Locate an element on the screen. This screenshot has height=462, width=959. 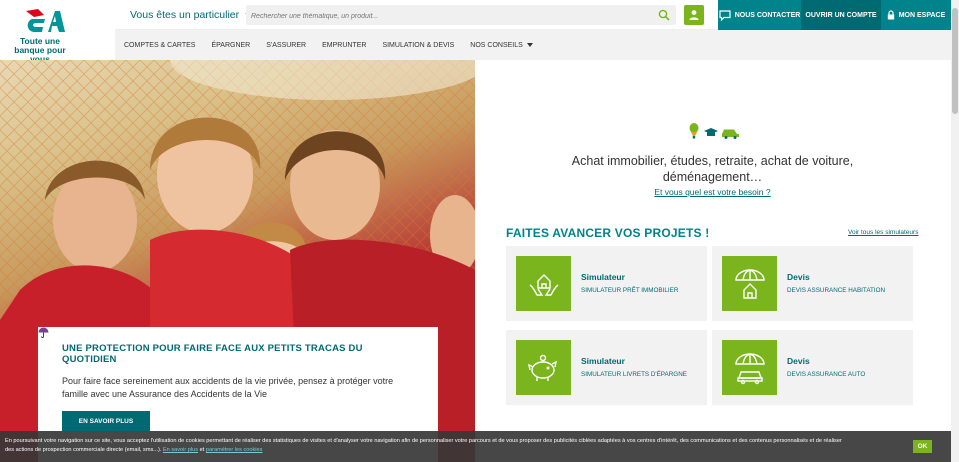
advisor-button is located at coordinates (694, 15).